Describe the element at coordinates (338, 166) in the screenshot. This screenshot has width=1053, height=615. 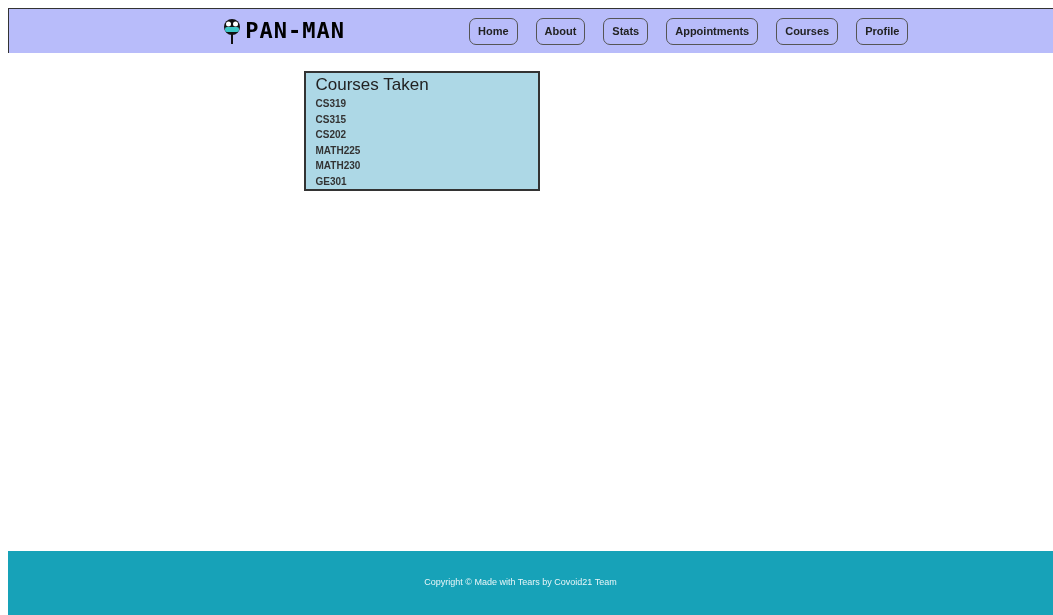
I see `course-code: MATH230` at that location.